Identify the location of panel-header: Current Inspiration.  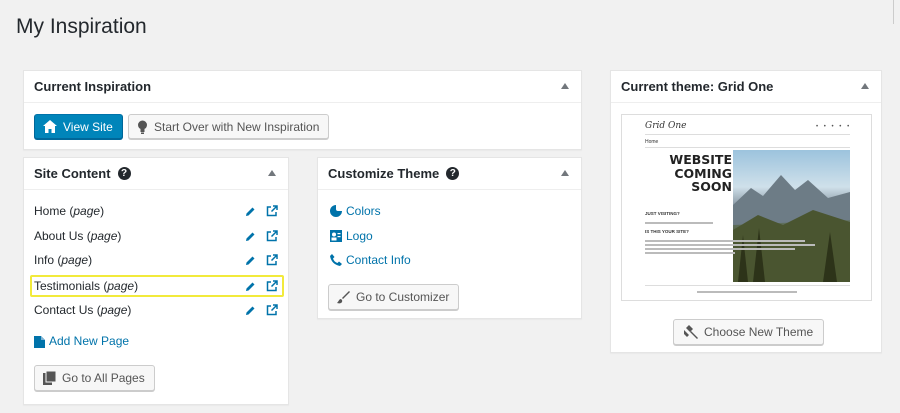
(302, 87).